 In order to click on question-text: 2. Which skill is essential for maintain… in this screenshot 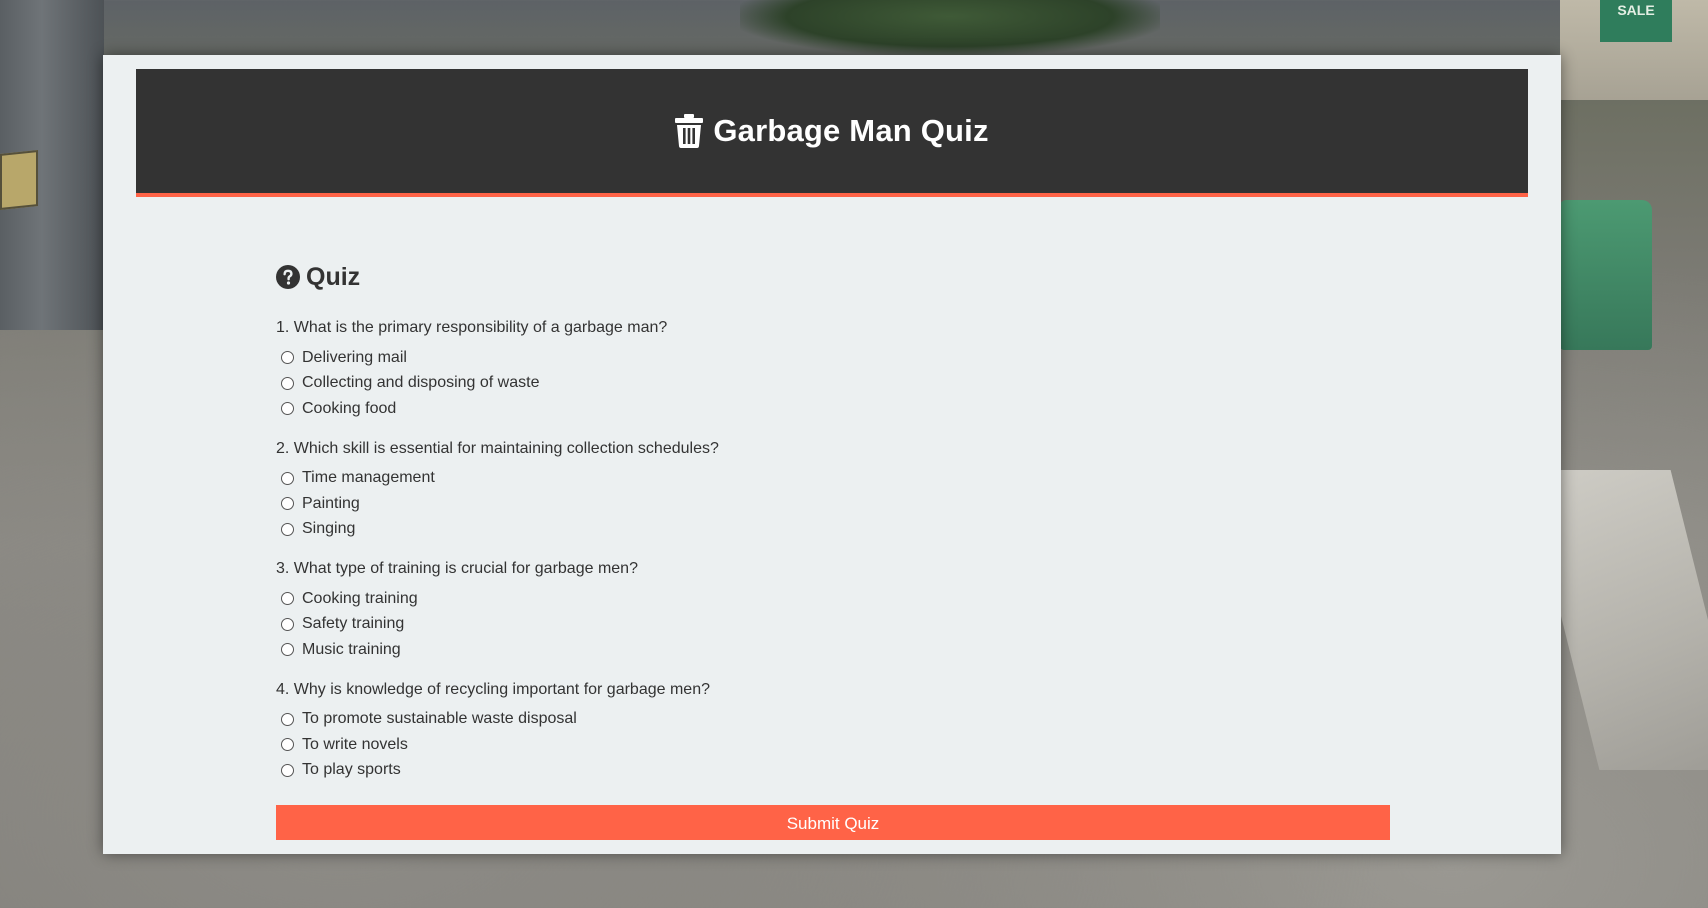, I will do `click(497, 448)`.